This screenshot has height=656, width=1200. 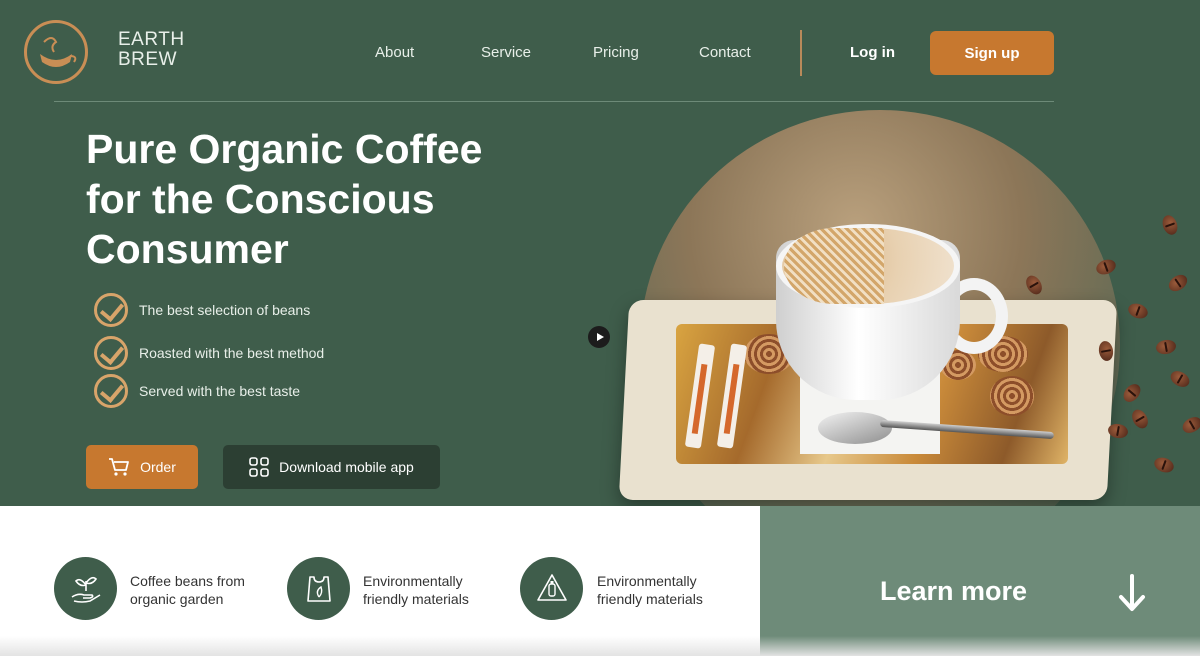 What do you see at coordinates (158, 467) in the screenshot?
I see `order-label: Order` at bounding box center [158, 467].